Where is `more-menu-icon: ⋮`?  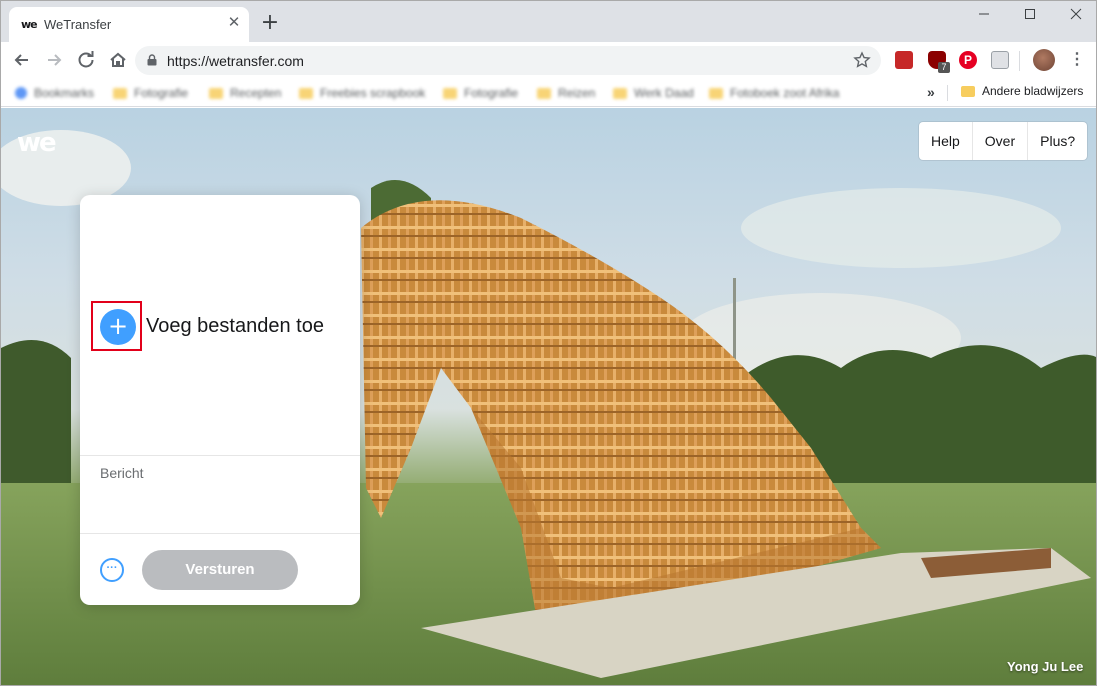 more-menu-icon: ⋮ is located at coordinates (1077, 60).